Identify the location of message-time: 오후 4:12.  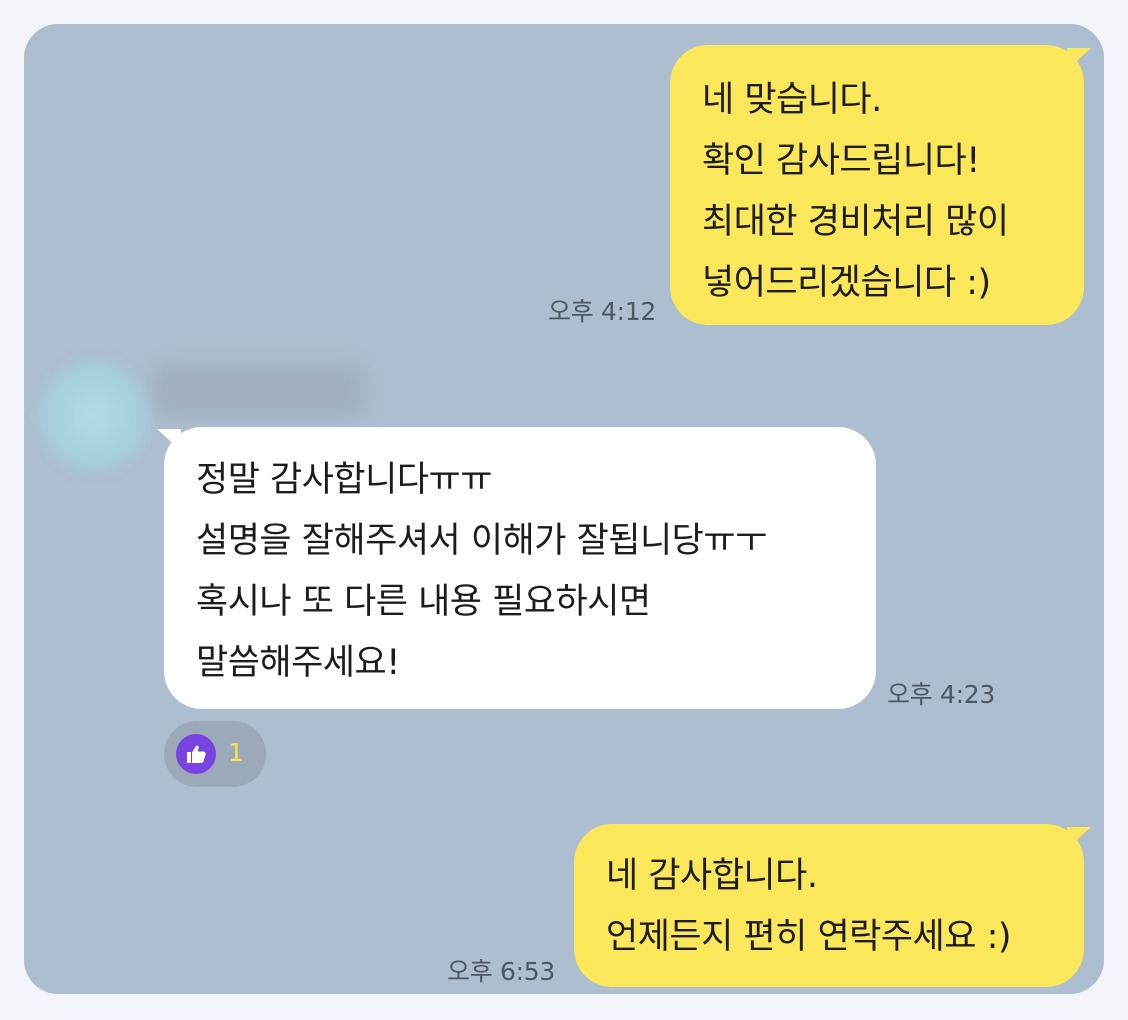
(602, 311).